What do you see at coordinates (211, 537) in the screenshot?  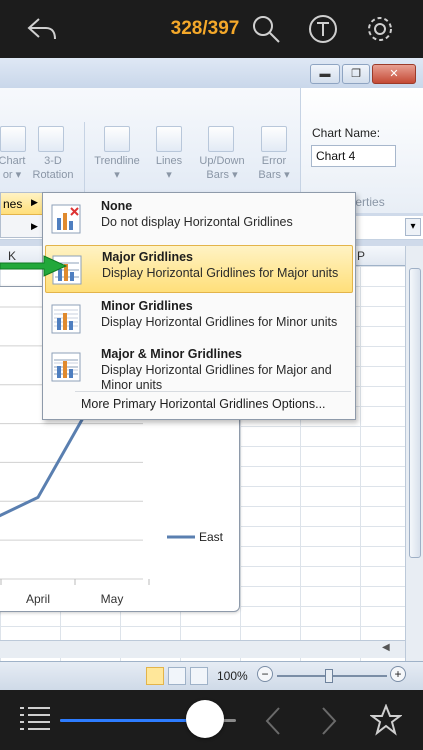 I see `chart-legend-label: East` at bounding box center [211, 537].